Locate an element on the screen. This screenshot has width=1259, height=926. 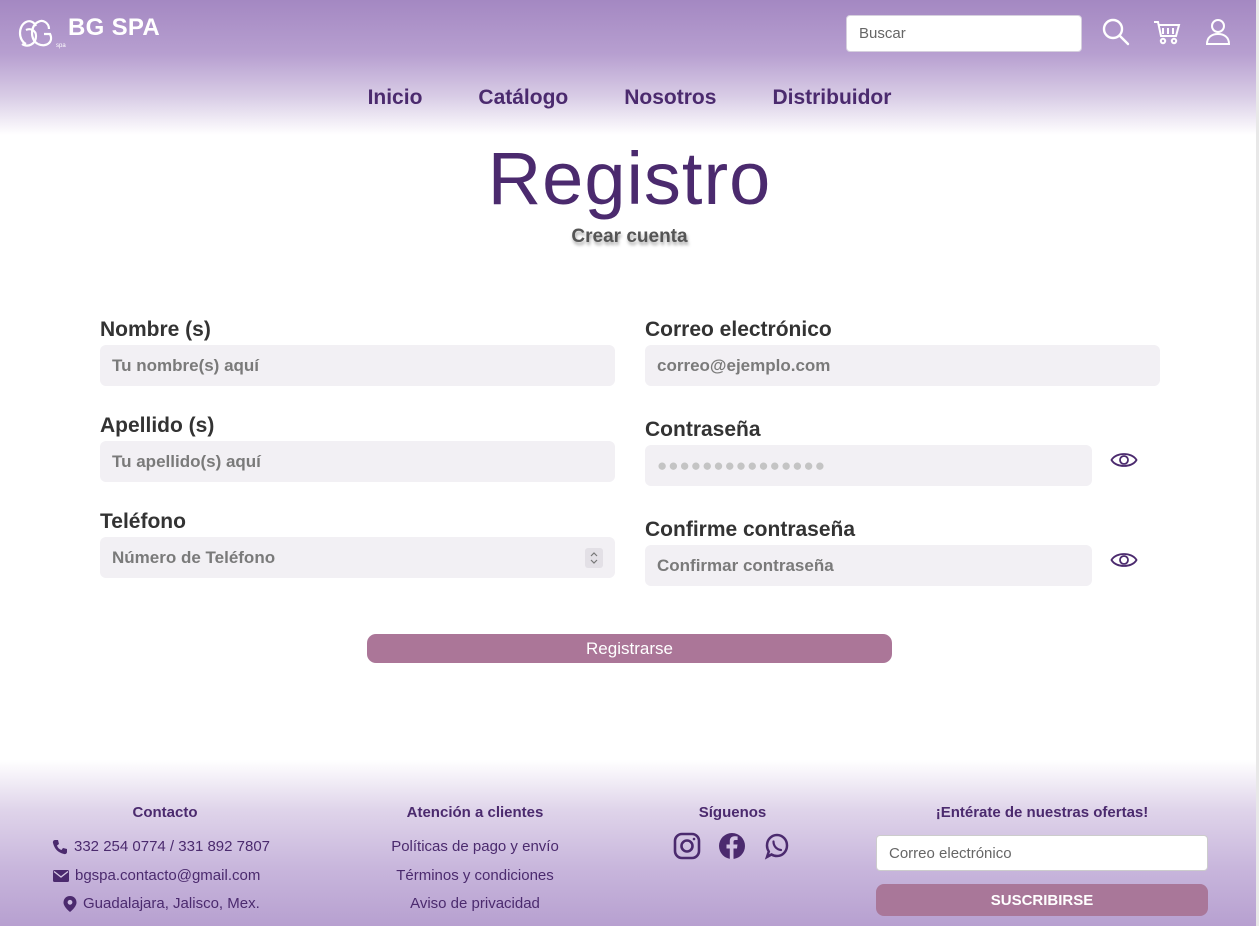
subscribe-button: SUSCRIBIRSE is located at coordinates (1042, 900).